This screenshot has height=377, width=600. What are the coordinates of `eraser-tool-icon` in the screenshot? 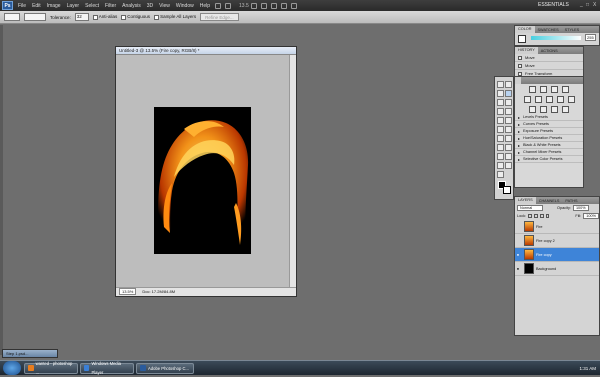 It's located at (500, 129).